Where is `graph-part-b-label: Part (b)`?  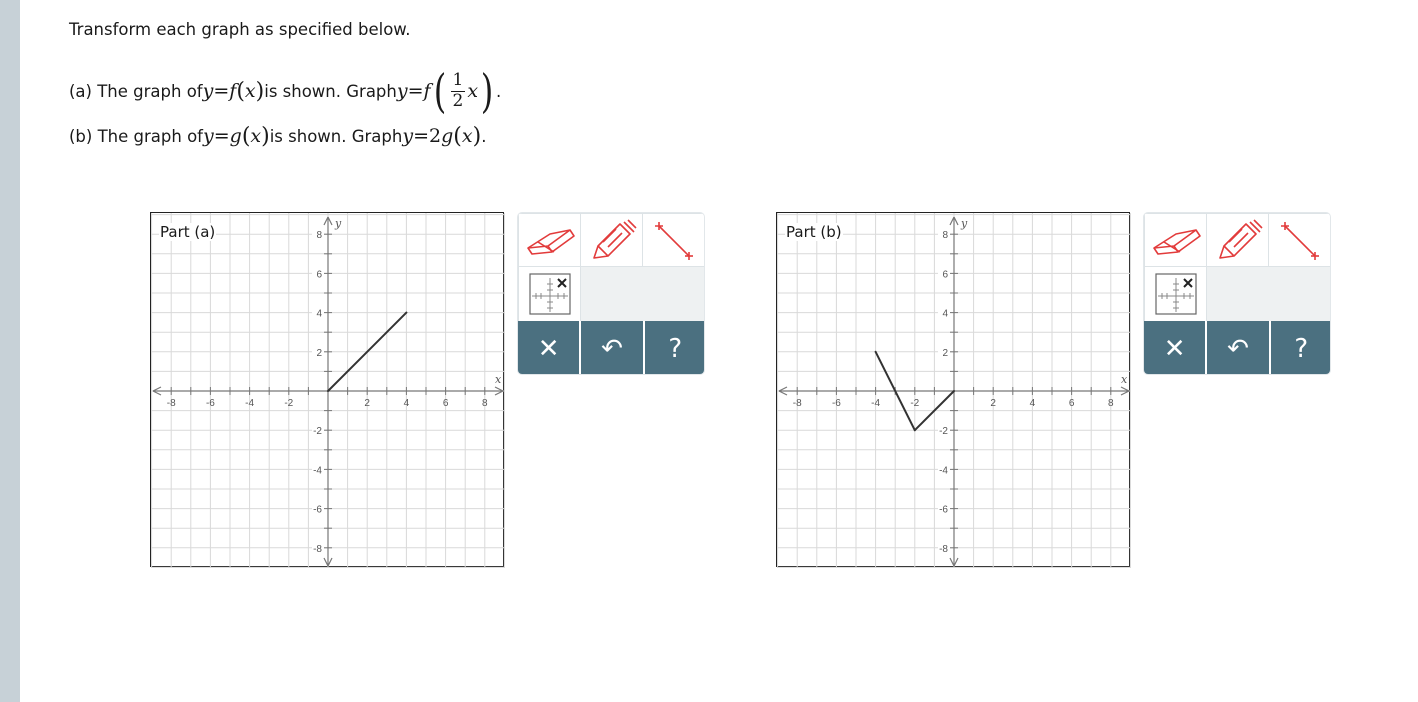
graph-part-b-label: Part (b) is located at coordinates (814, 232).